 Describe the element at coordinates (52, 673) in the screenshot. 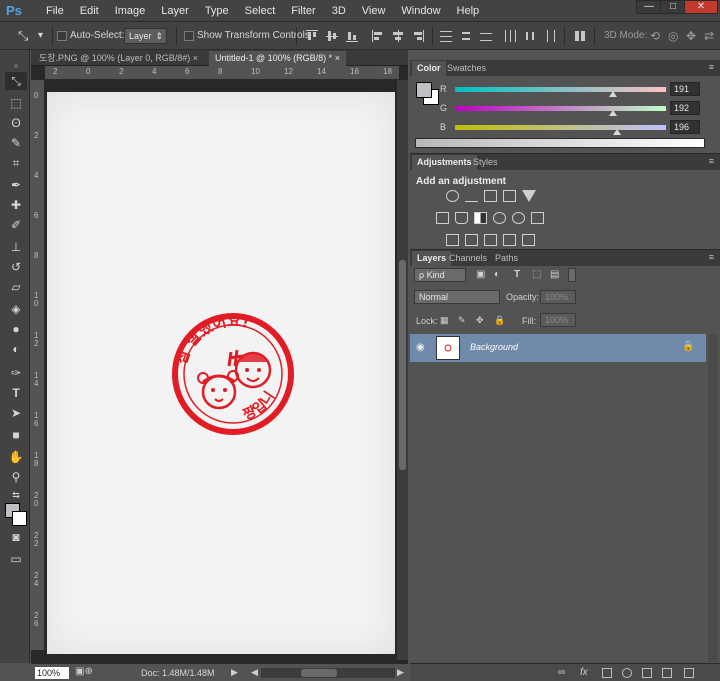

I see `zoom-level-field: 100%` at that location.